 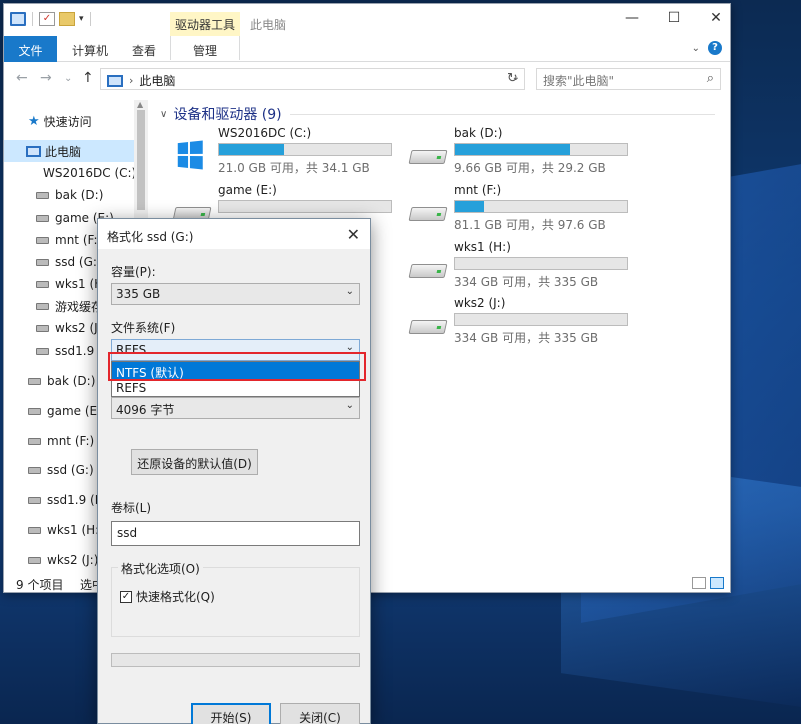 What do you see at coordinates (88, 78) in the screenshot?
I see `up-arrow-icon: ↑` at bounding box center [88, 78].